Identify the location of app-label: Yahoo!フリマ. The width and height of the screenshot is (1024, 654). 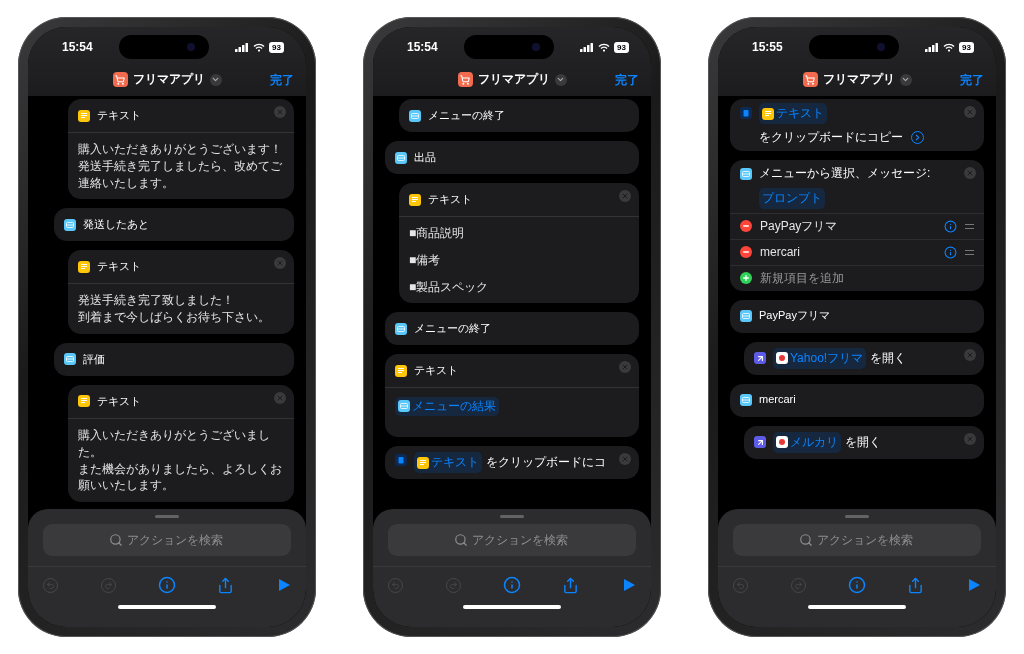
(827, 358).